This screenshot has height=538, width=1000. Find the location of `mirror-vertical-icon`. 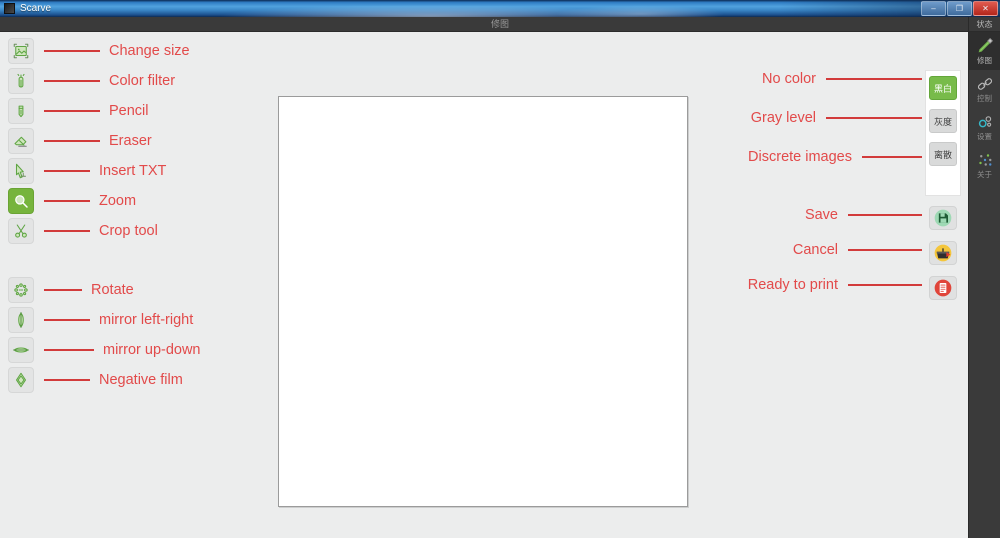

mirror-vertical-icon is located at coordinates (21, 350).